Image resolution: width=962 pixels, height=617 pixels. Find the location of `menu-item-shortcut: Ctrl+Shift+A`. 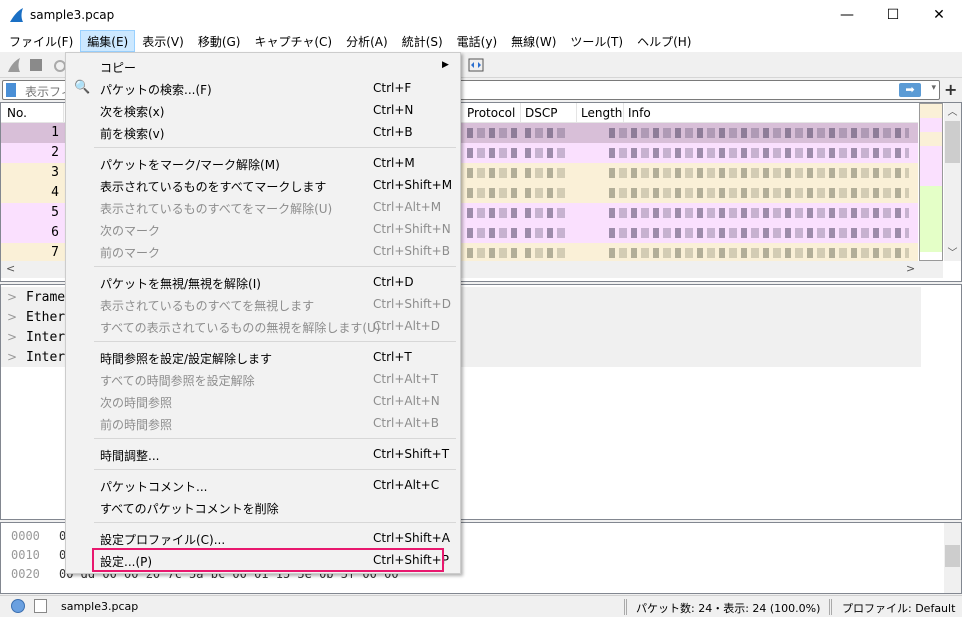

menu-item-shortcut: Ctrl+Shift+A is located at coordinates (411, 538).